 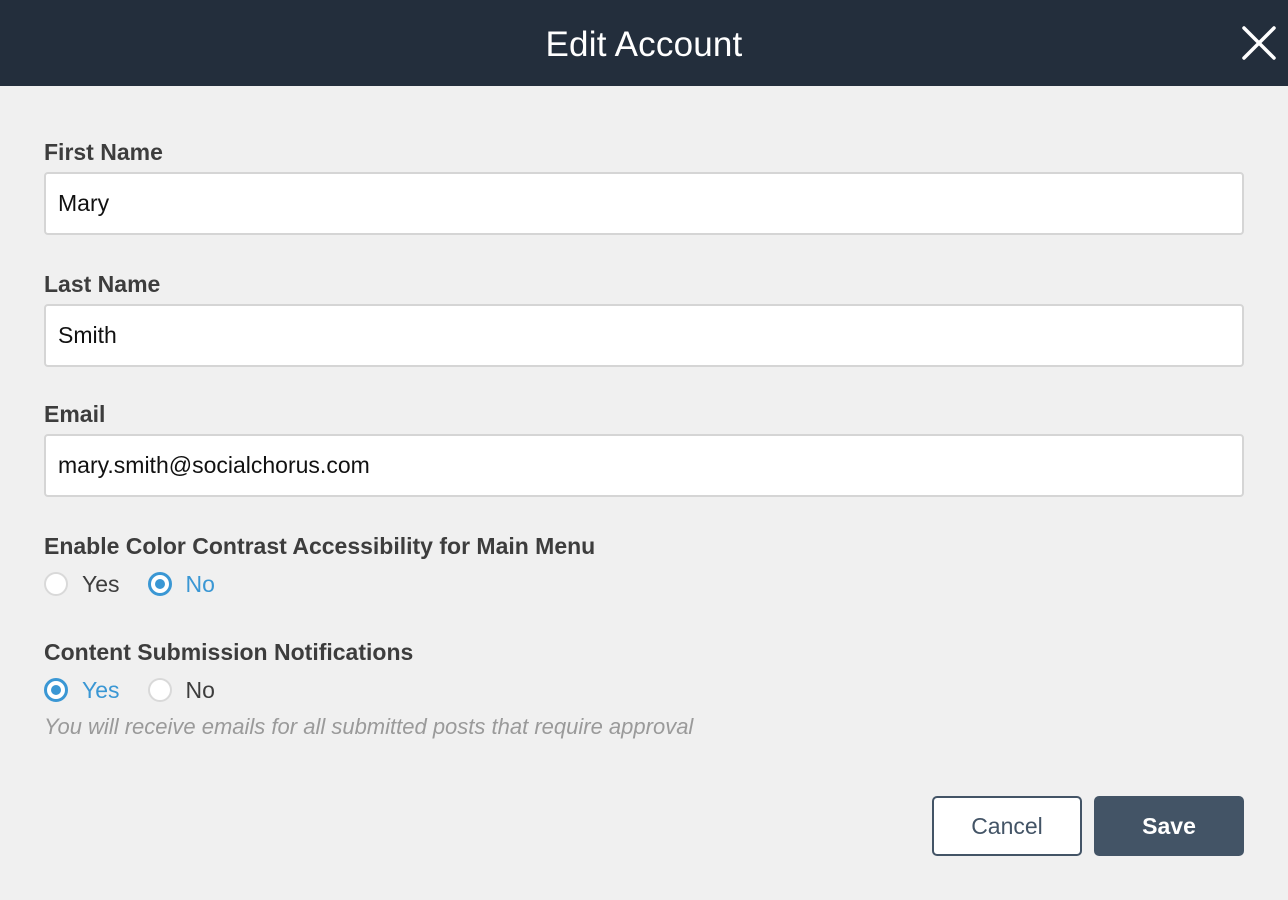 What do you see at coordinates (143, 690) in the screenshot?
I see `content-notifications-radio-group: Yes No` at bounding box center [143, 690].